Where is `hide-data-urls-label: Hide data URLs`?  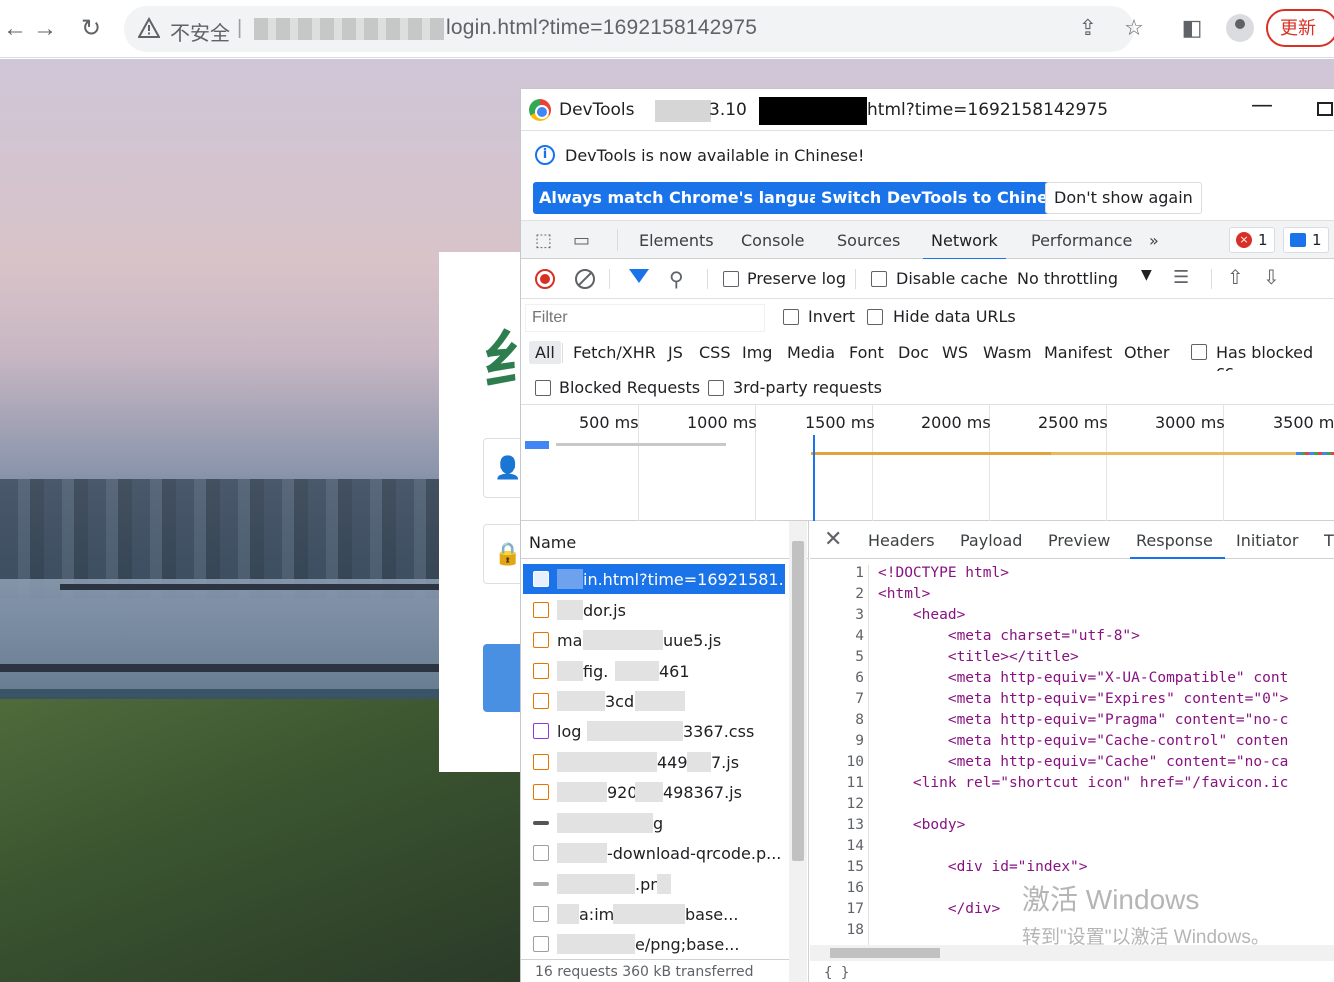 hide-data-urls-label: Hide data URLs is located at coordinates (954, 316).